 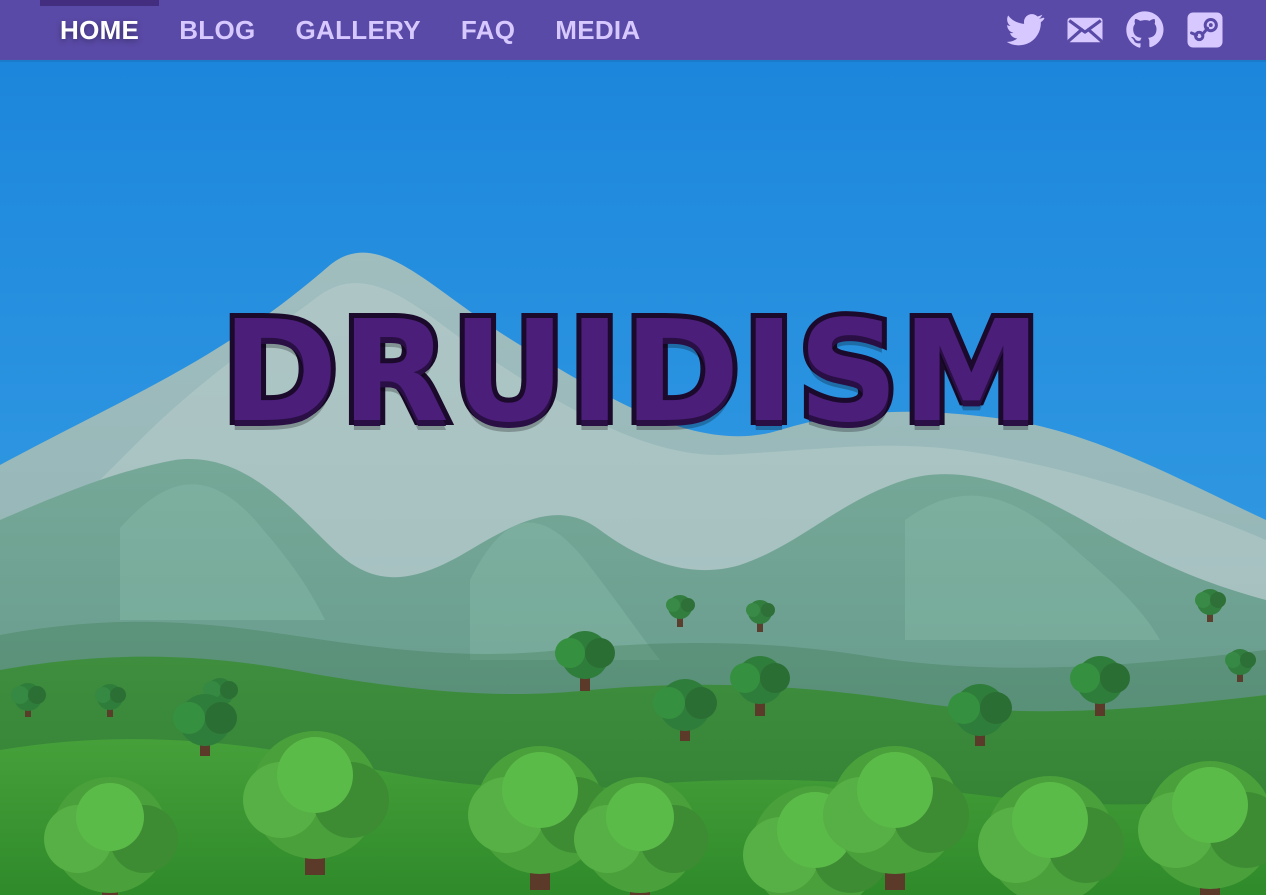 I want to click on nav-item-faq: FAQ, so click(x=488, y=30).